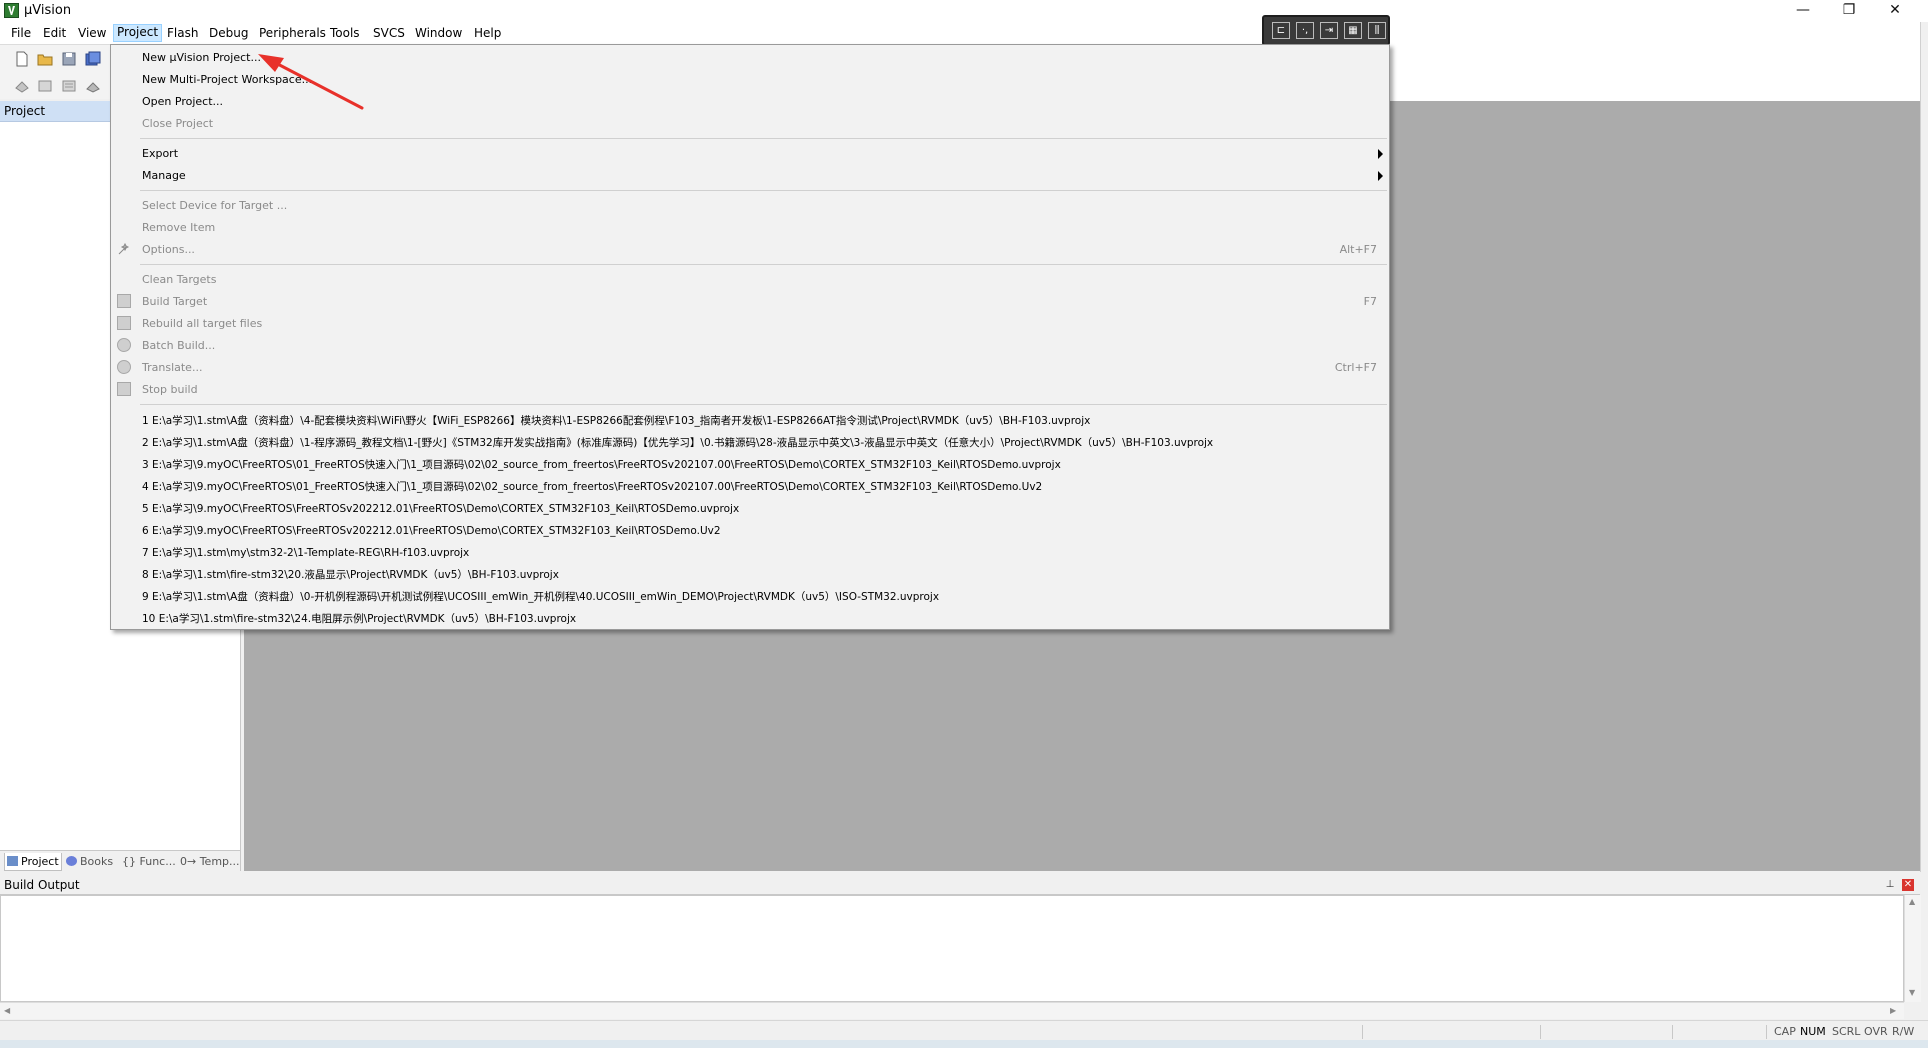 This screenshot has height=1048, width=1928. Describe the element at coordinates (178, 123) in the screenshot. I see `close-project-label: Close Project` at that location.